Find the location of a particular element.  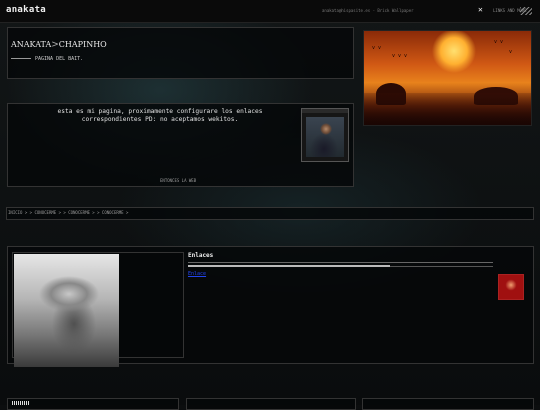

barcode-icon is located at coordinates (21, 403).